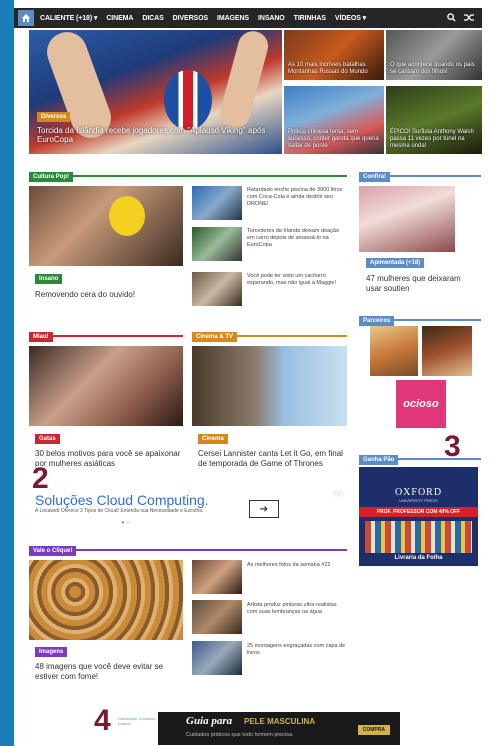 The width and height of the screenshot is (493, 746). What do you see at coordinates (209, 721) in the screenshot?
I see `bottom-ad-title: Guia para` at bounding box center [209, 721].